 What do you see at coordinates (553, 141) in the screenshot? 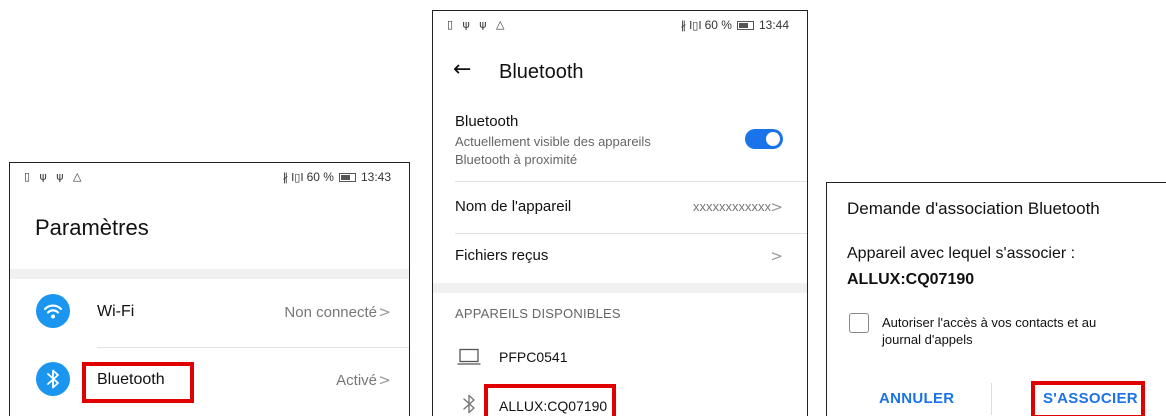
I see `toggle-description-line1: Actuellement visible des appareils` at bounding box center [553, 141].